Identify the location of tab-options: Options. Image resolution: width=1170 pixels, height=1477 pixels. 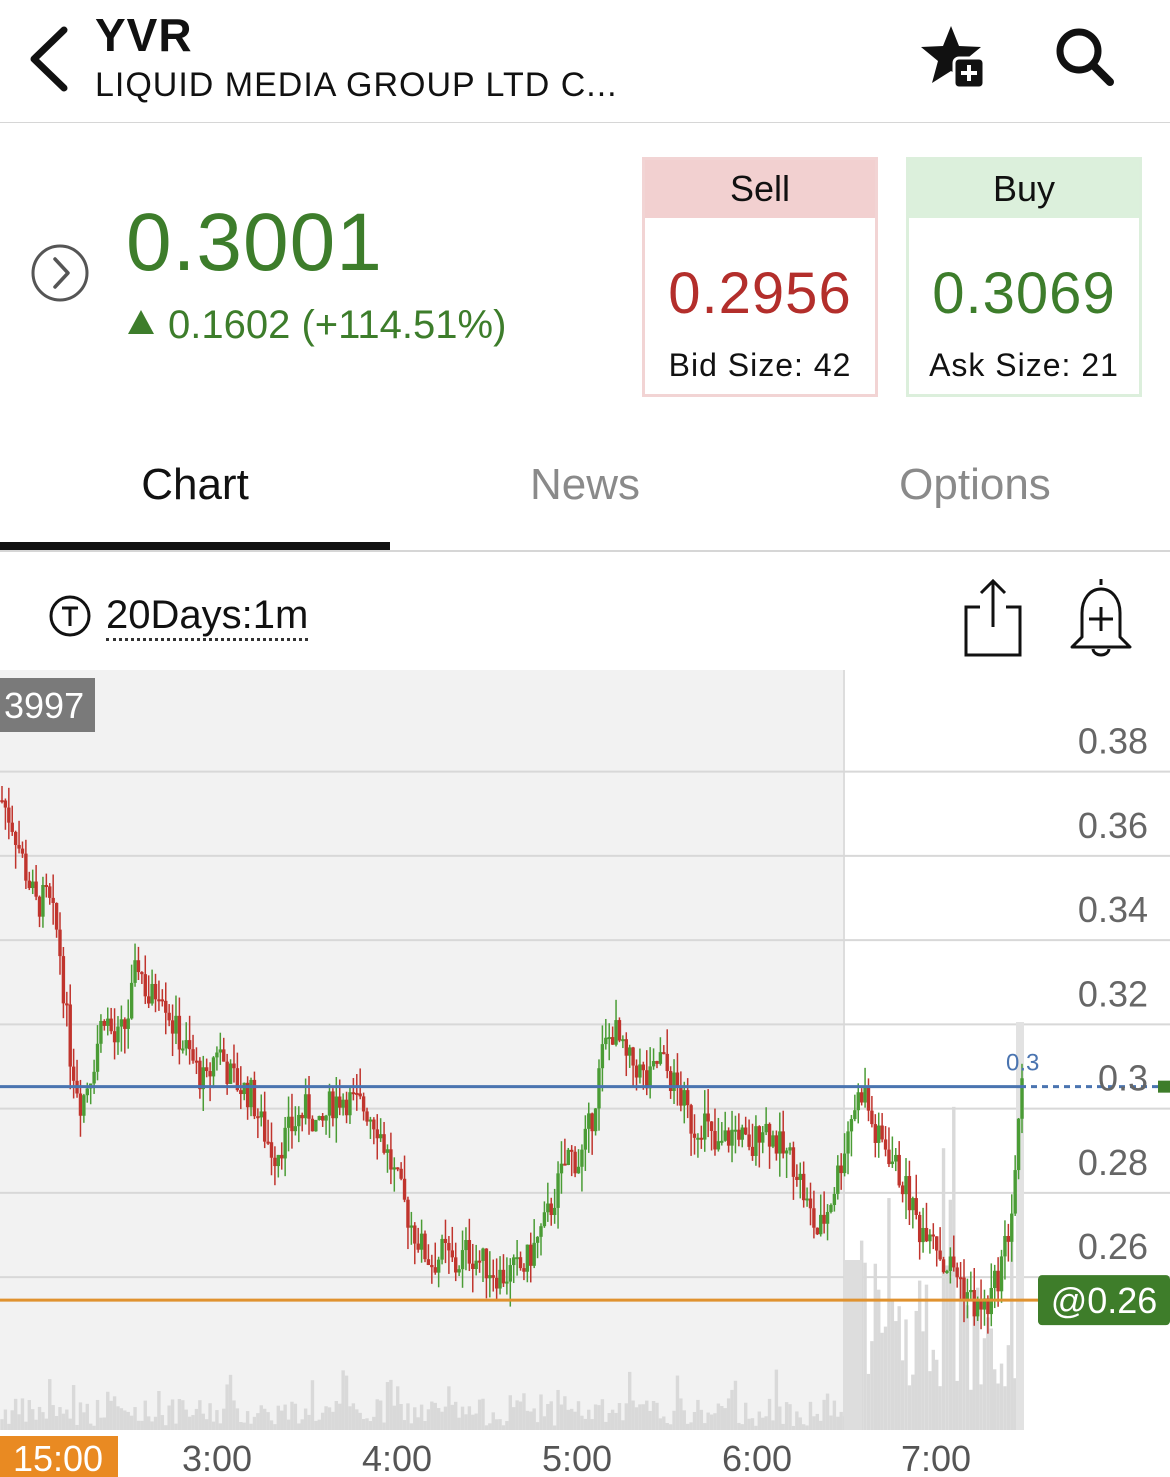
(975, 485).